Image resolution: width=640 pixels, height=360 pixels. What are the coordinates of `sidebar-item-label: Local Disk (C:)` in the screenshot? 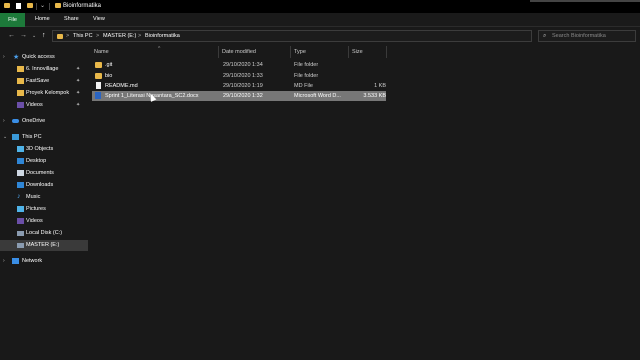 It's located at (44, 233).